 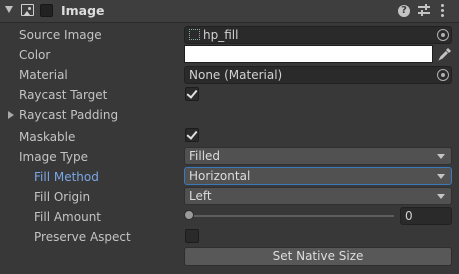 I want to click on raycast-target-checkbox, so click(x=192, y=94).